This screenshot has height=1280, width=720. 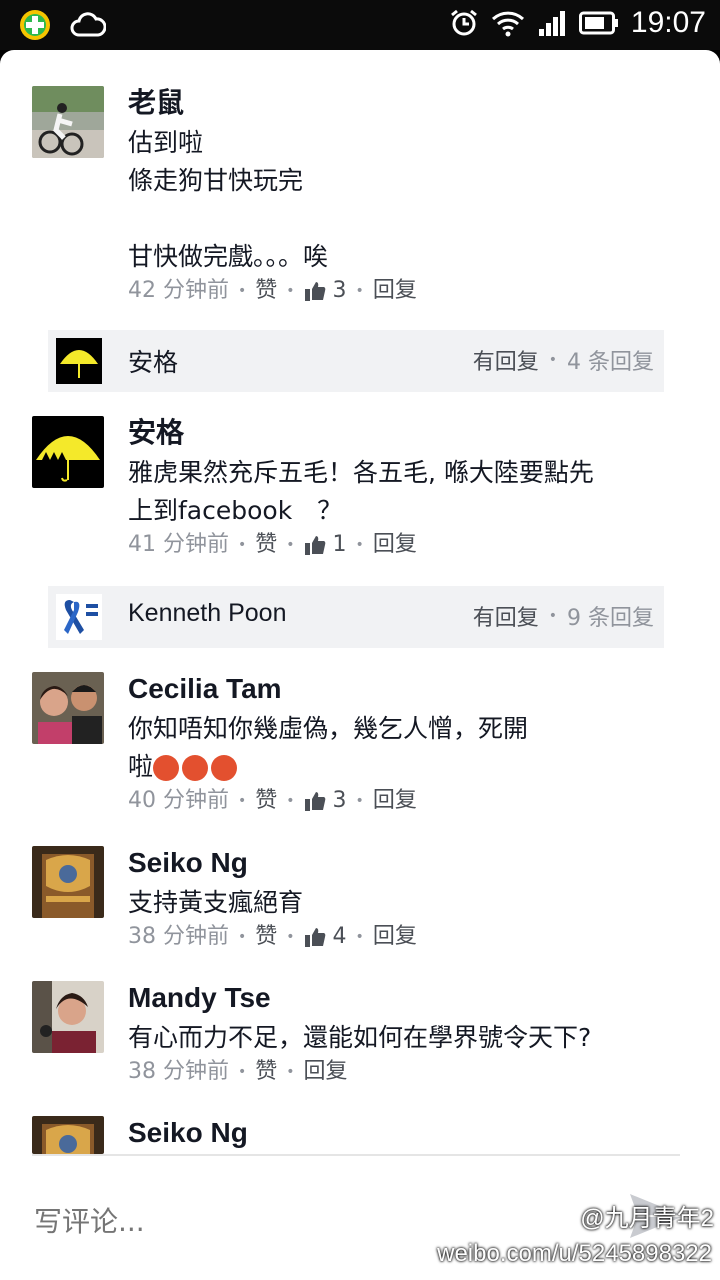 What do you see at coordinates (551, 23) in the screenshot?
I see `signal-icon` at bounding box center [551, 23].